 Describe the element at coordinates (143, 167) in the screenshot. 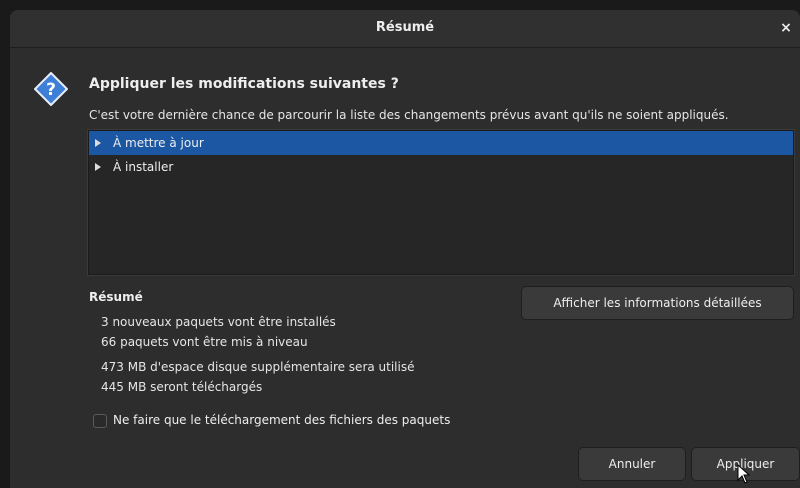

I see `tree-row-label: À installer` at that location.